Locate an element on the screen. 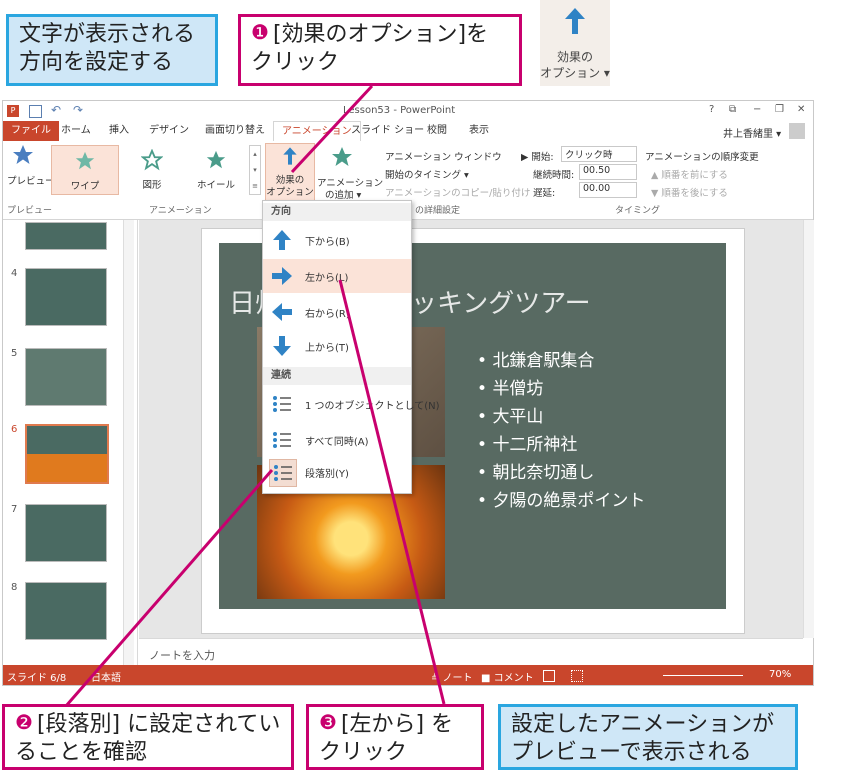 Image resolution: width=848 pixels, height=774 pixels. callout-step3: ❸ [左から] をクリック is located at coordinates (395, 737).